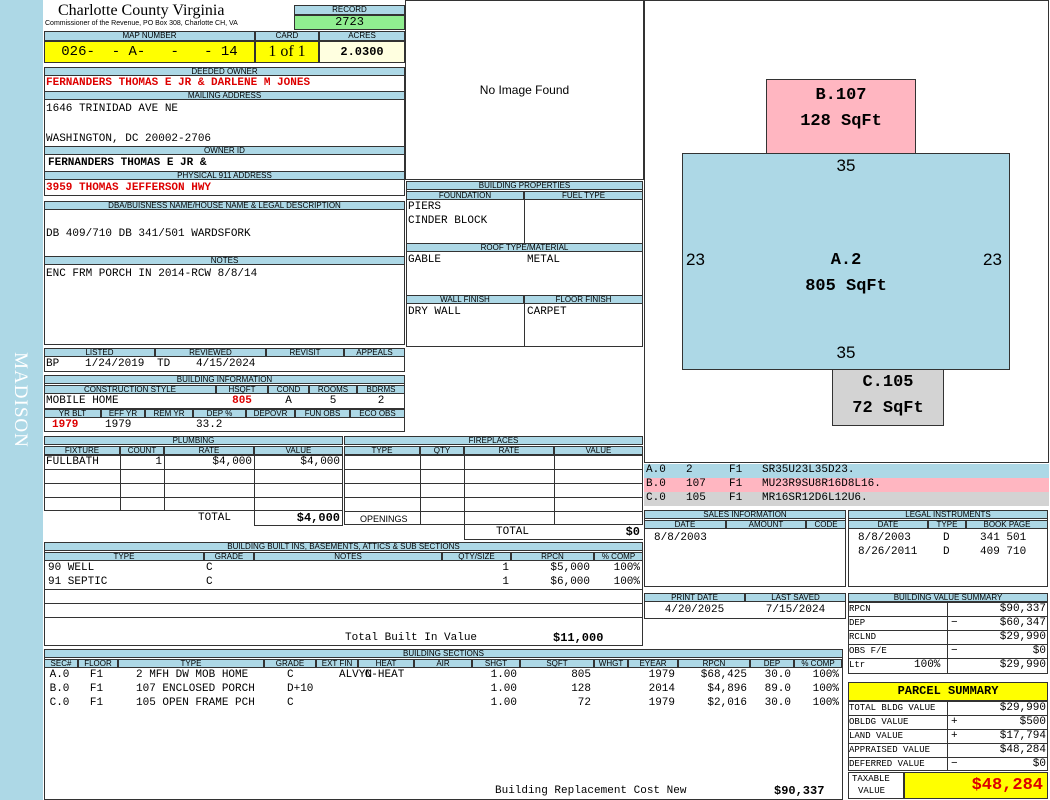 The height and width of the screenshot is (800, 1050). I want to click on dim-left: 23, so click(695, 259).